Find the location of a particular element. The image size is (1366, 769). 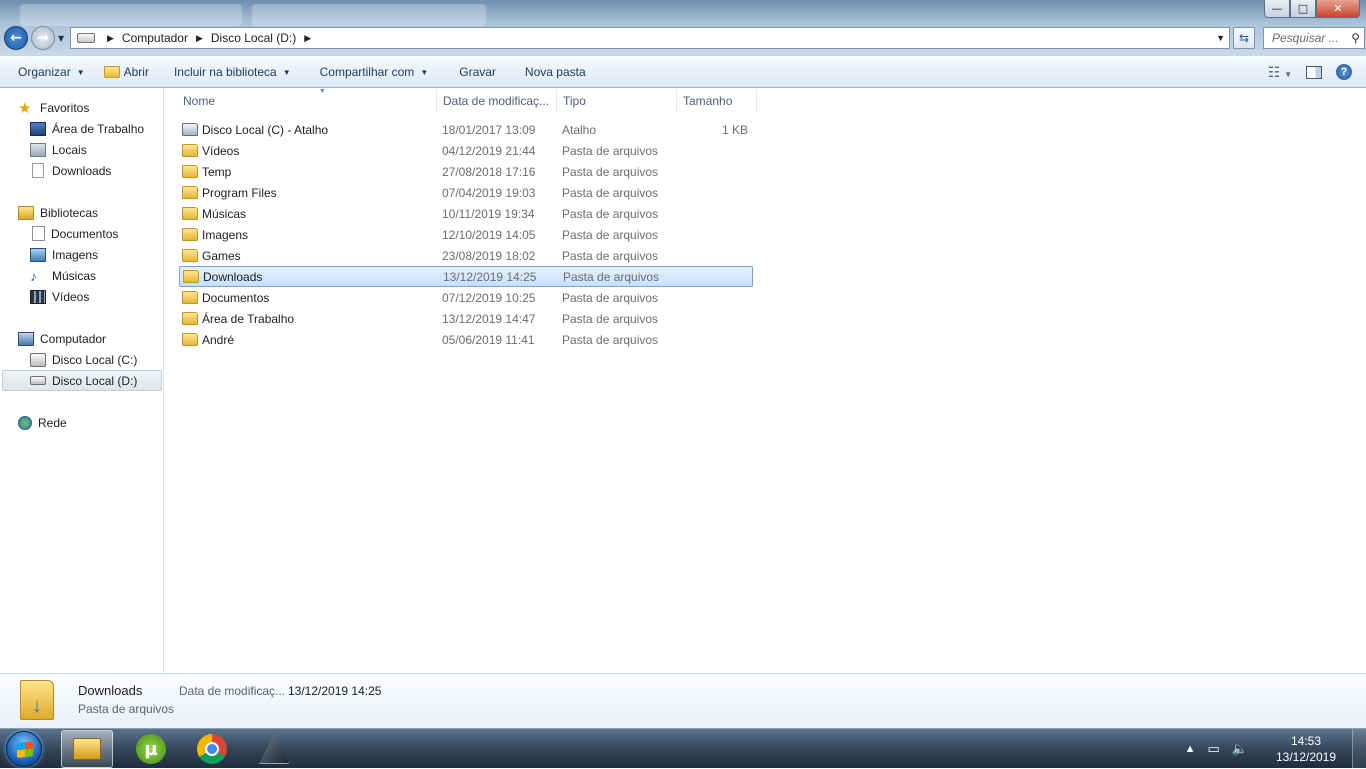

file-name-cell: Games is located at coordinates (211, 256).